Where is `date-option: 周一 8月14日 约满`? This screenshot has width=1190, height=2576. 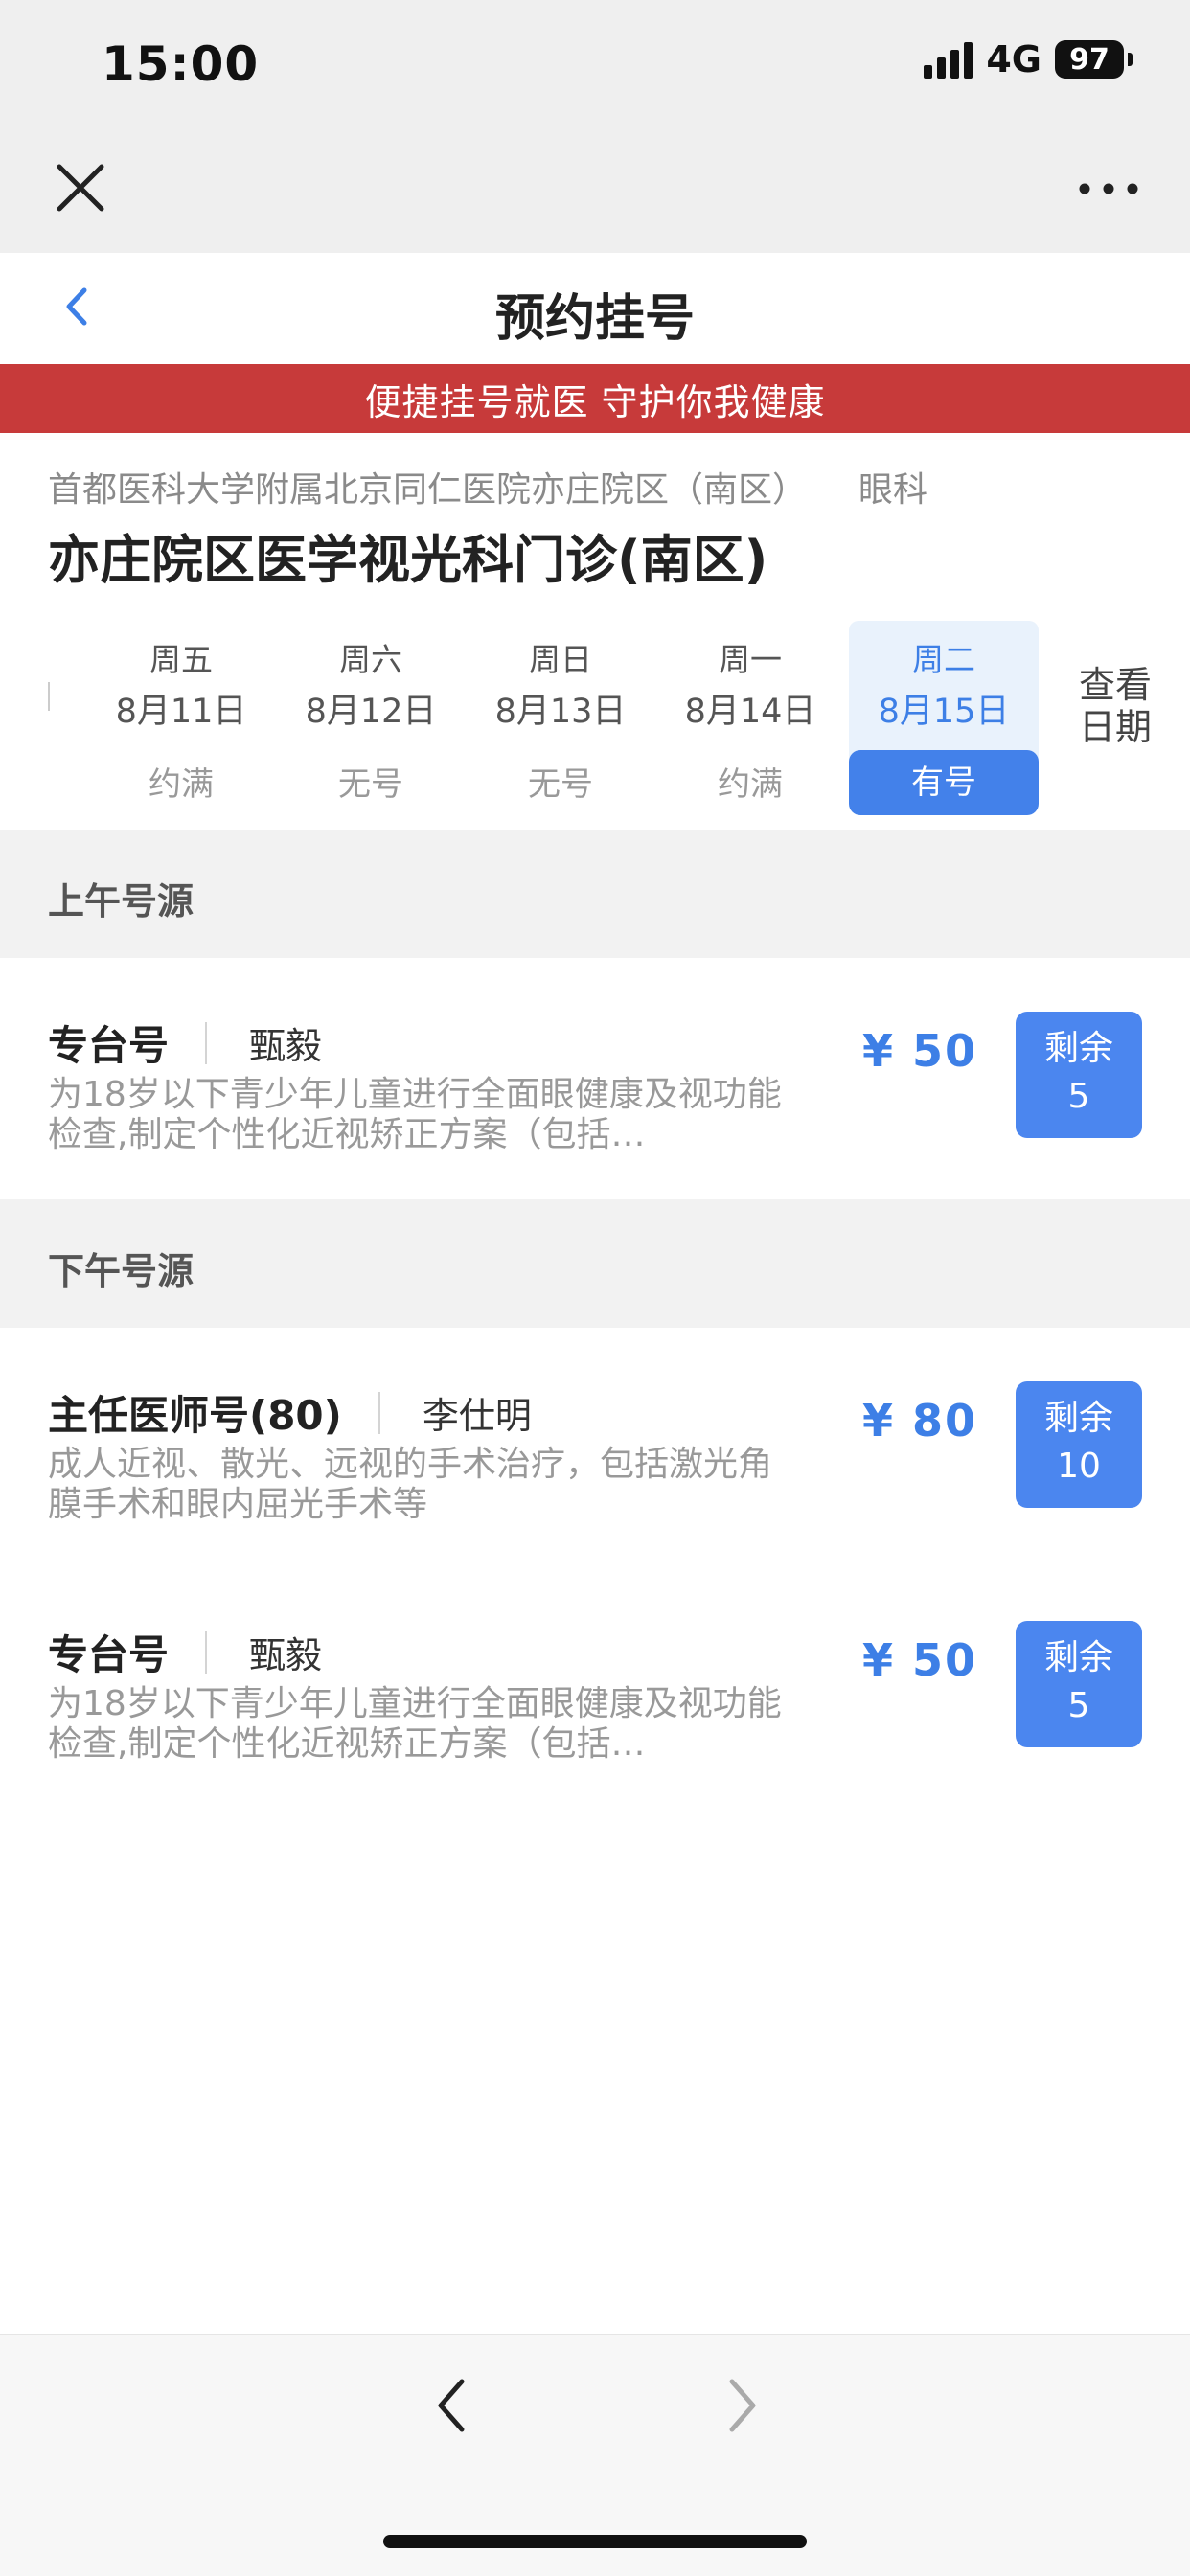
date-option: 周一 8月14日 约满 is located at coordinates (750, 712).